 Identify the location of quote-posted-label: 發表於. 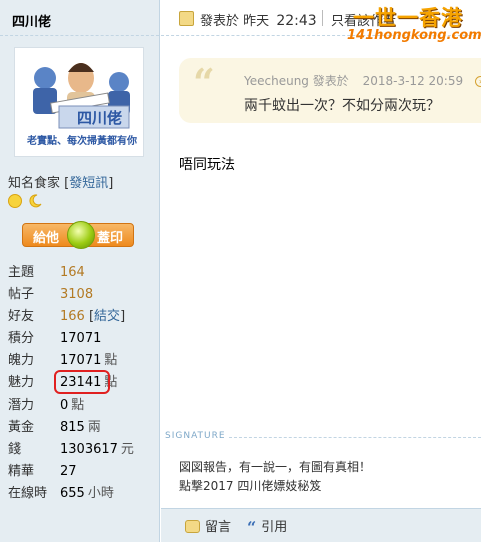
(330, 81).